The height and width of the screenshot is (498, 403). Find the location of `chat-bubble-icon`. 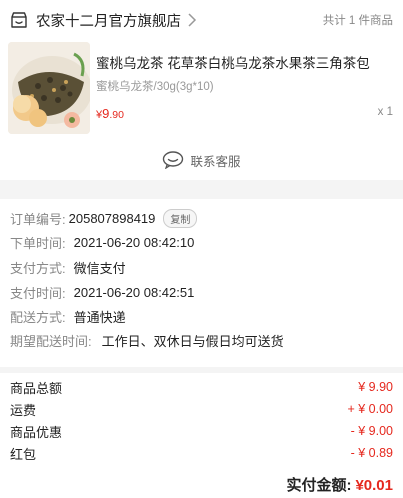

chat-bubble-icon is located at coordinates (173, 160).